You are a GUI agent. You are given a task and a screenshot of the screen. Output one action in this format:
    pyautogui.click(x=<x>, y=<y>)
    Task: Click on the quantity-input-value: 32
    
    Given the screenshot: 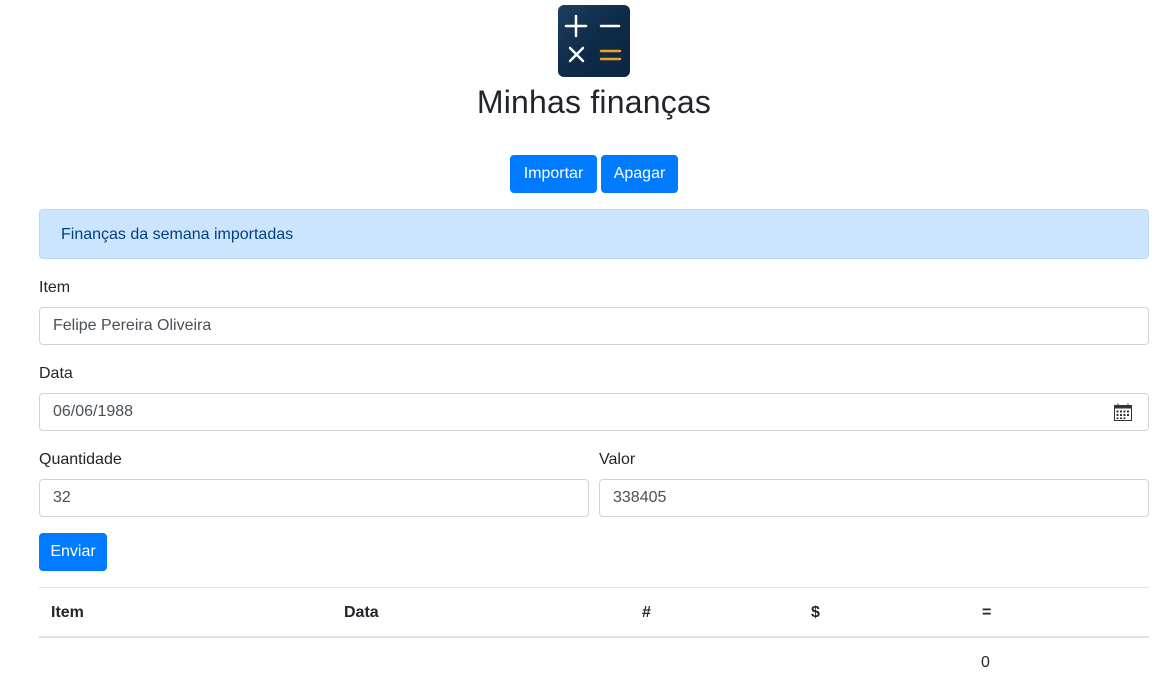 What is the action you would take?
    pyautogui.click(x=62, y=497)
    